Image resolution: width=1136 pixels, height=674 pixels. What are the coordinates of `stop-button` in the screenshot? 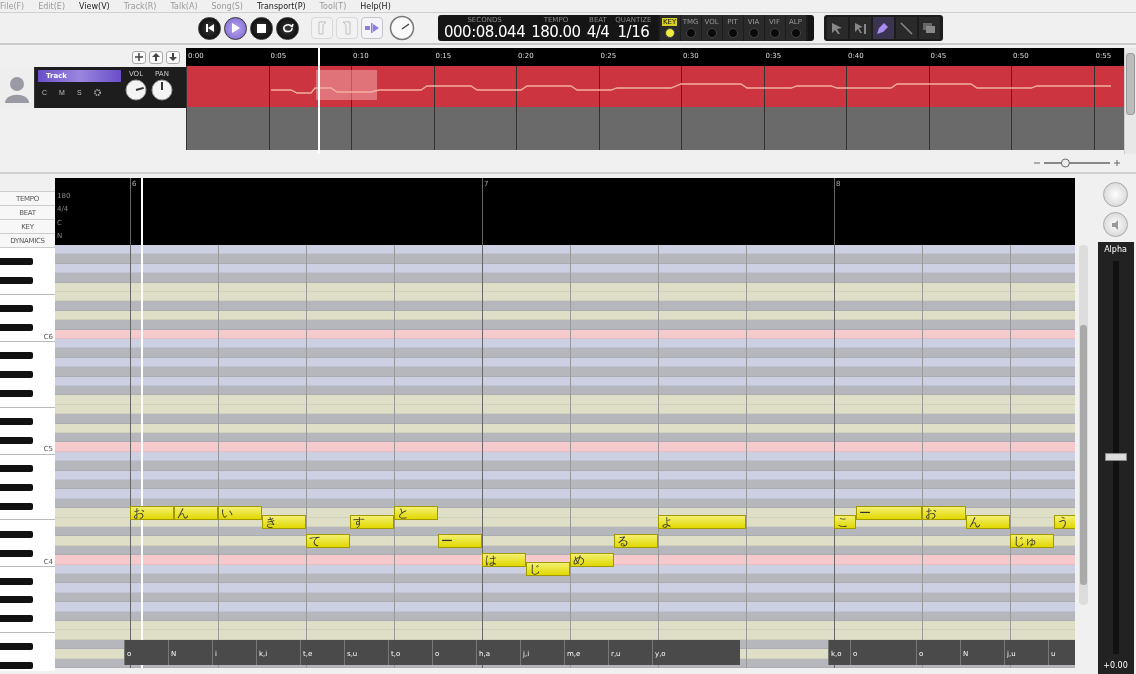 It's located at (261, 28).